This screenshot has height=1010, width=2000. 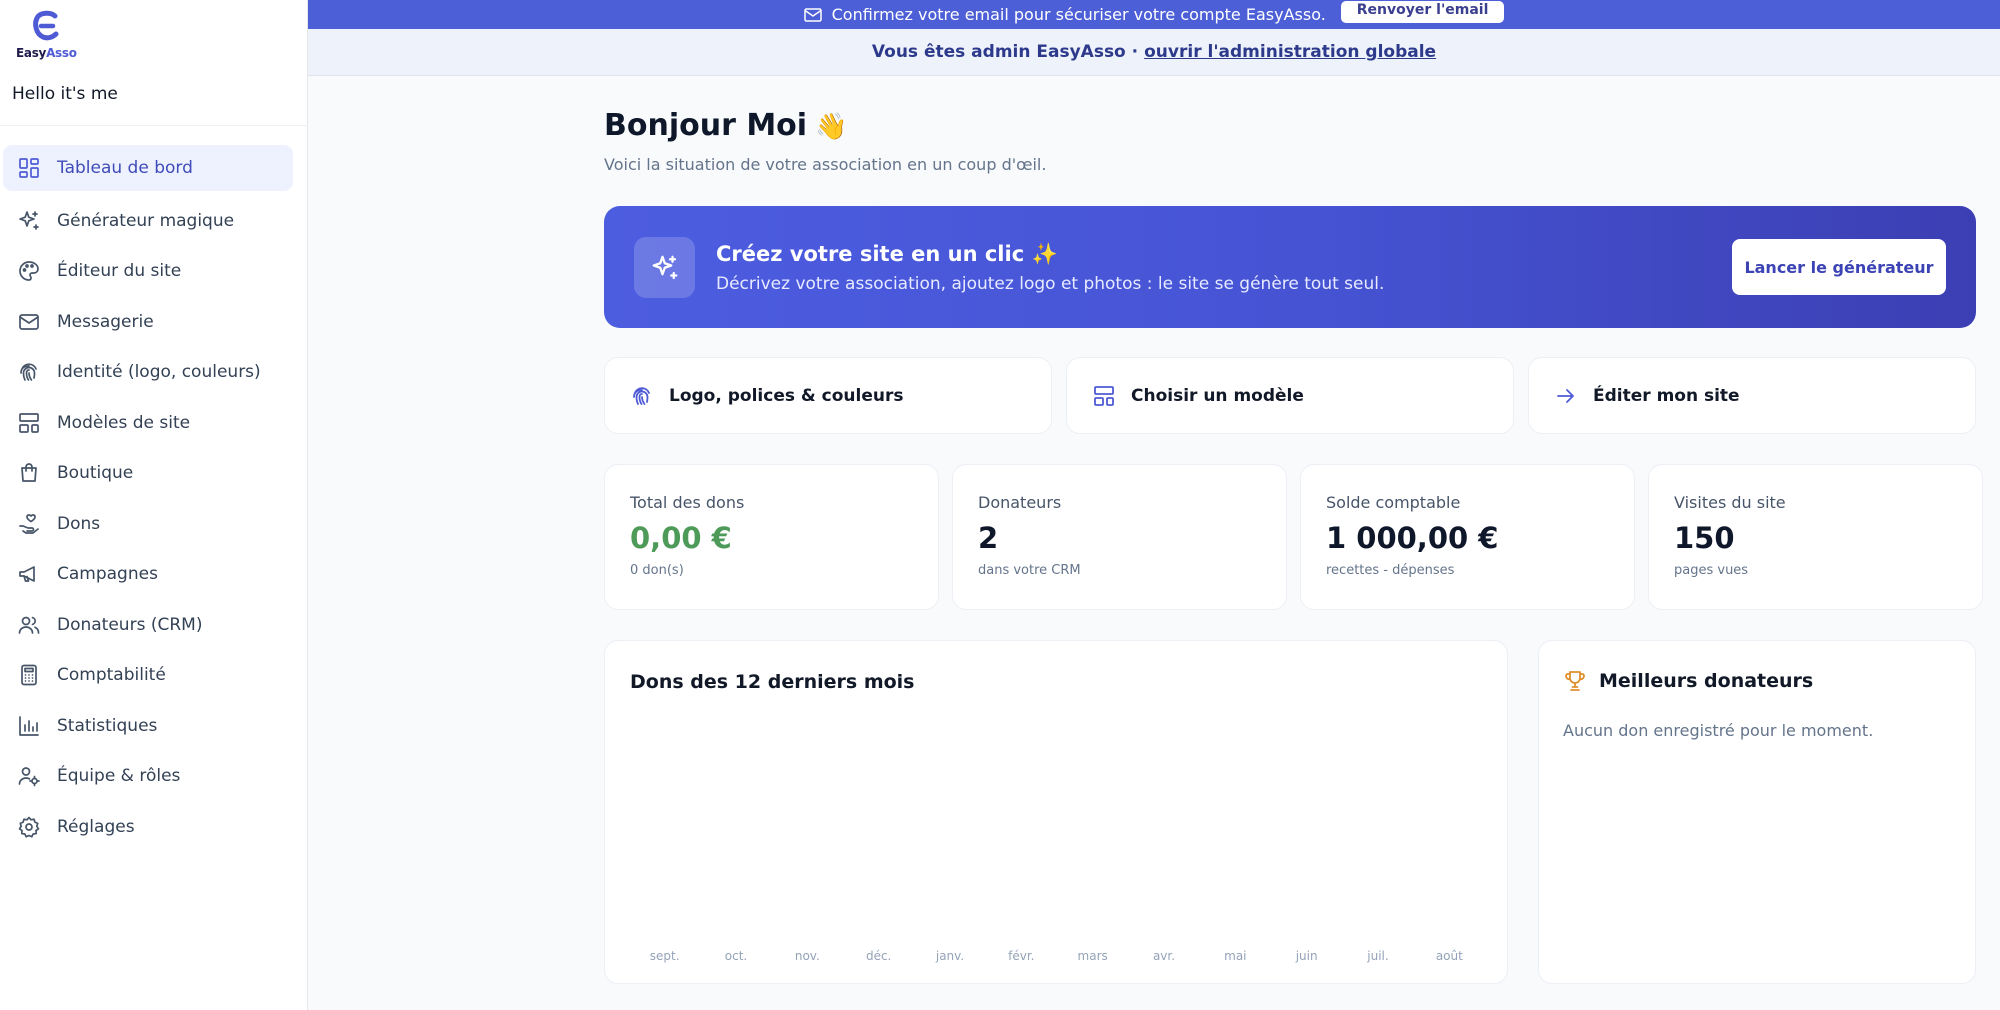 I want to click on arrow-right-icon, so click(x=1566, y=396).